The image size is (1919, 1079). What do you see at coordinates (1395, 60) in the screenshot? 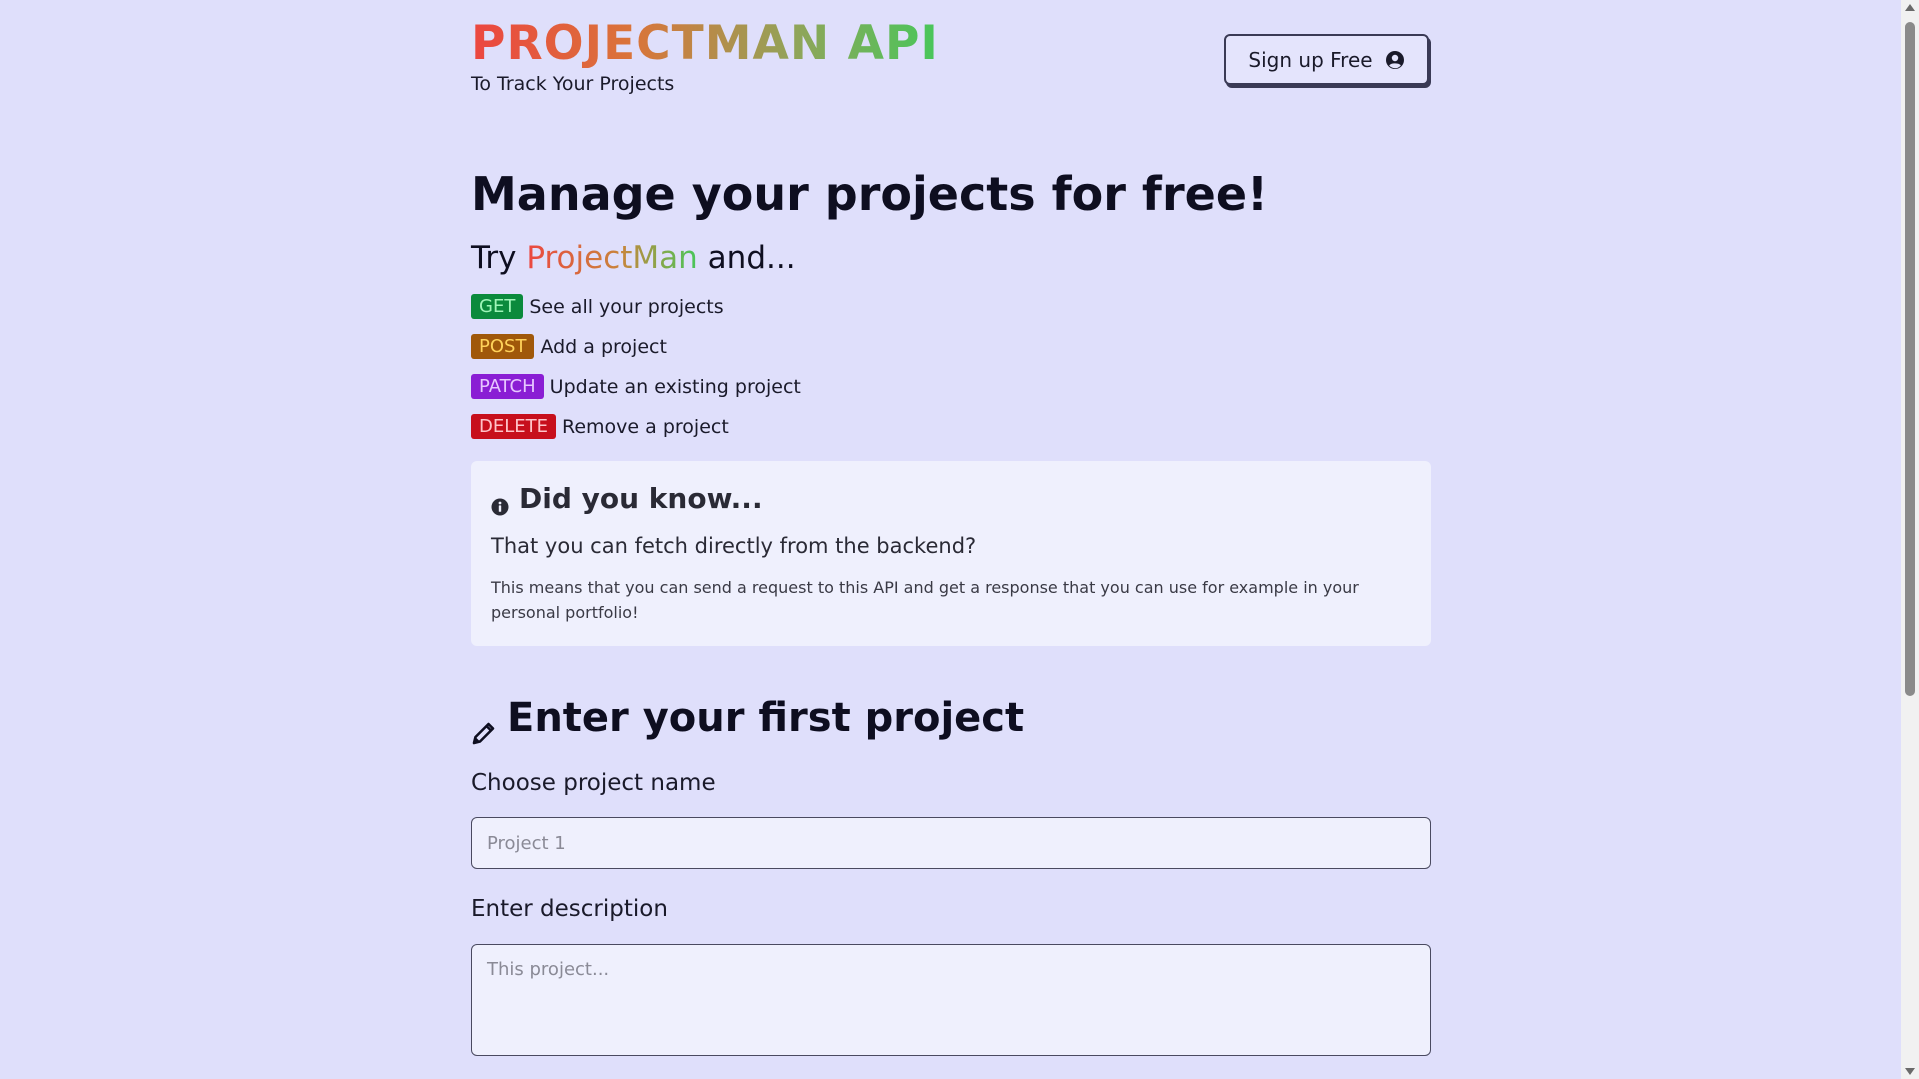
I see `user-circle-icon` at bounding box center [1395, 60].